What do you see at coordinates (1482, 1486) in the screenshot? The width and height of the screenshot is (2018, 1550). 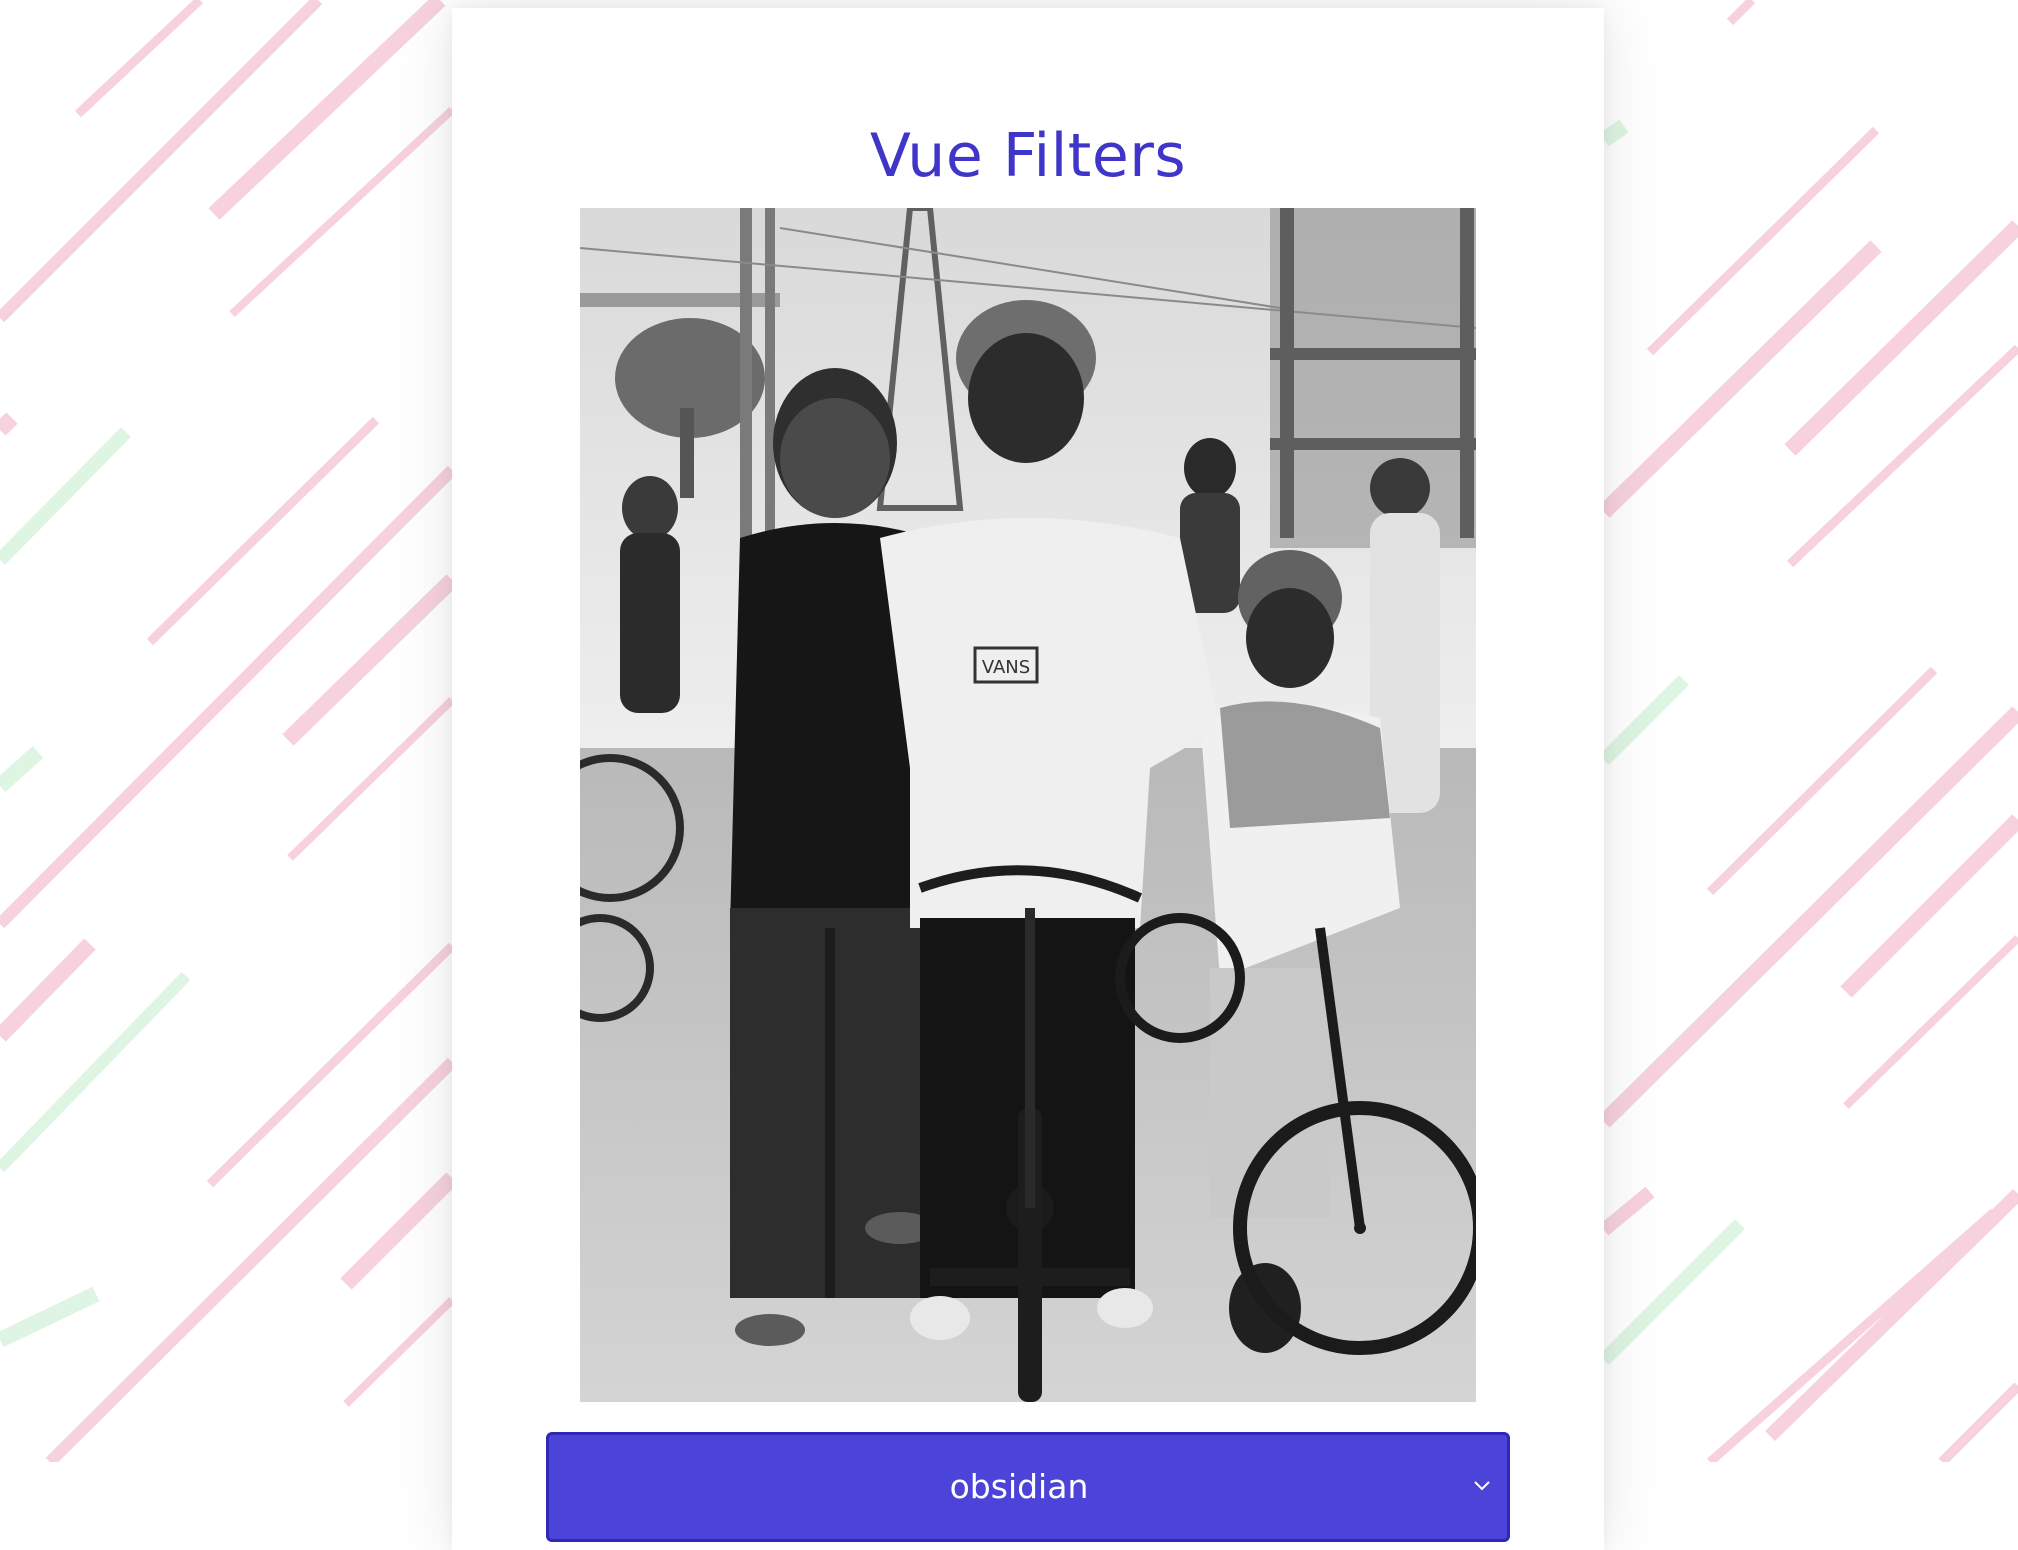 I see `chevron-down-icon` at bounding box center [1482, 1486].